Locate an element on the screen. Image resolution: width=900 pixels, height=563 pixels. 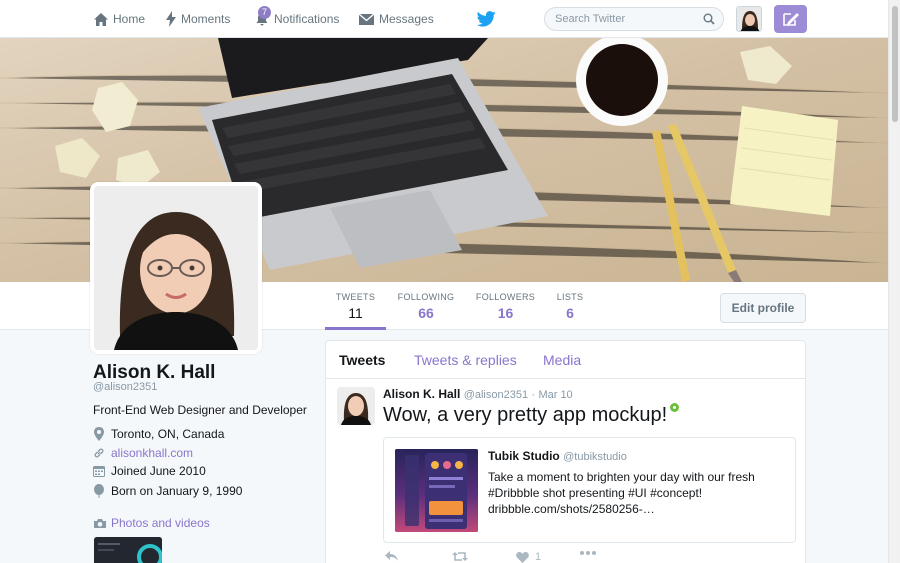
envelope-icon is located at coordinates (366, 18).